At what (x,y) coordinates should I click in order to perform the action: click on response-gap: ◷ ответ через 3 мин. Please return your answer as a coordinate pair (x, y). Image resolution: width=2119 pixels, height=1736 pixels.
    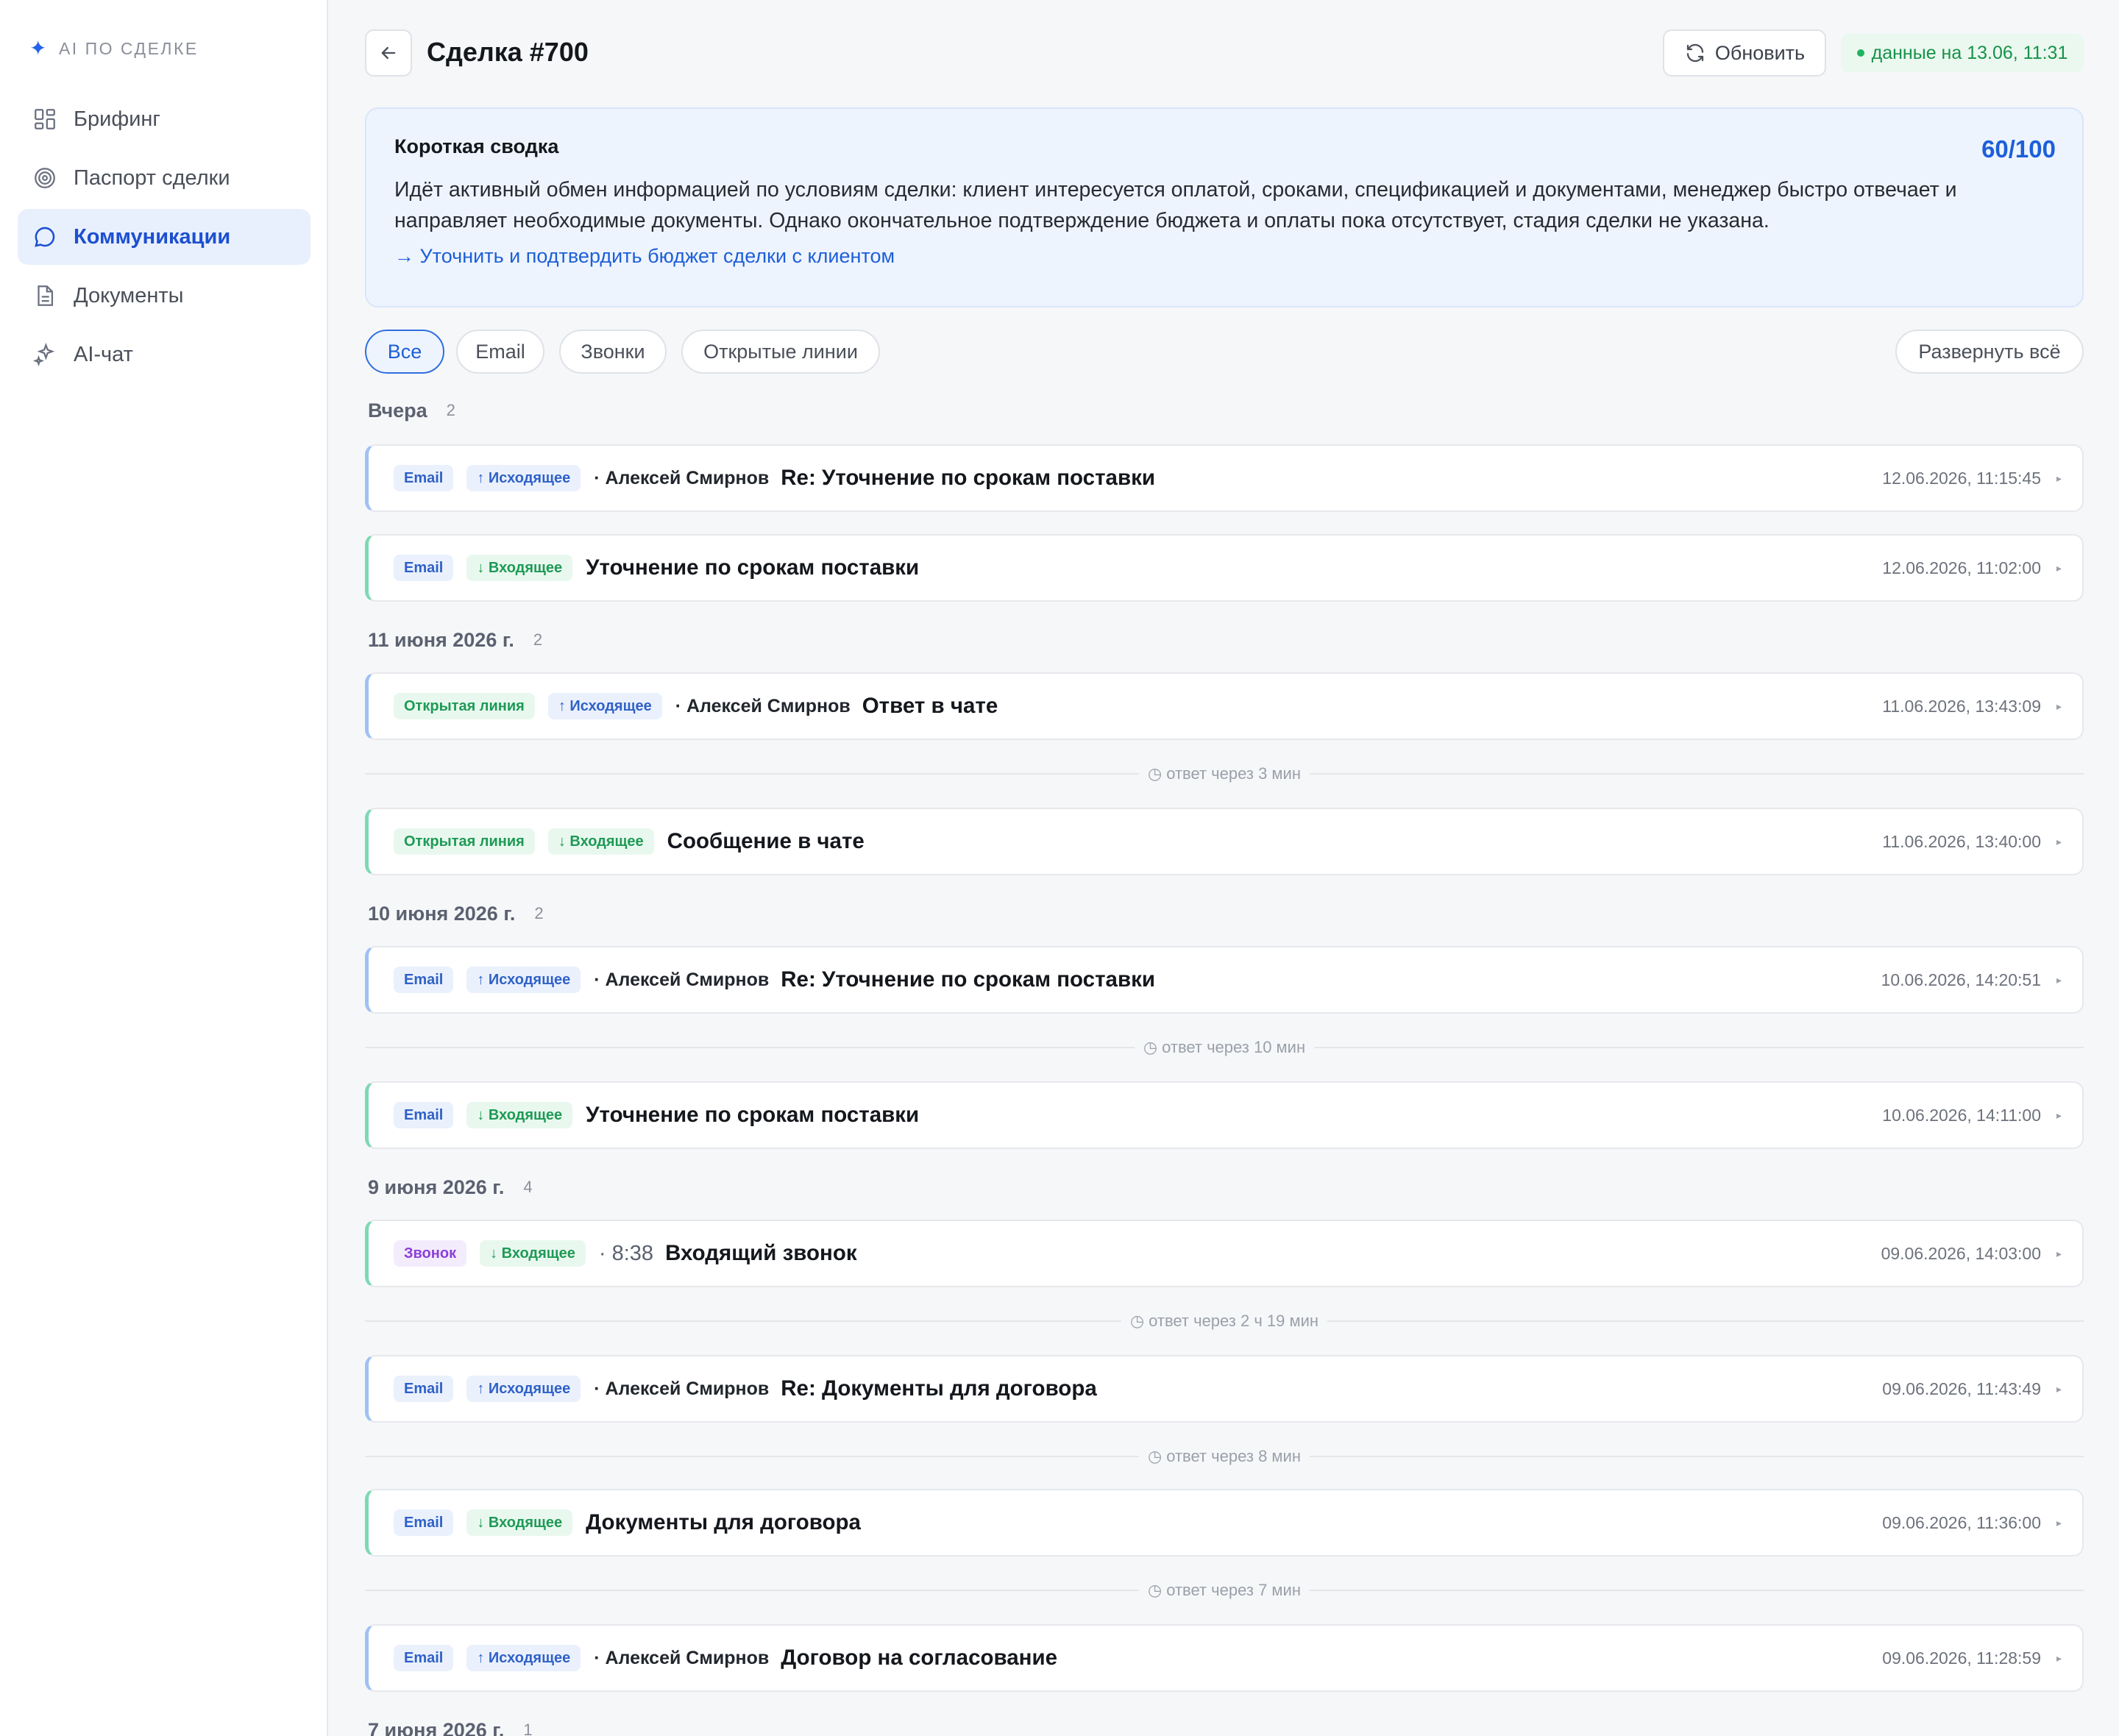
    Looking at the image, I should click on (1224, 774).